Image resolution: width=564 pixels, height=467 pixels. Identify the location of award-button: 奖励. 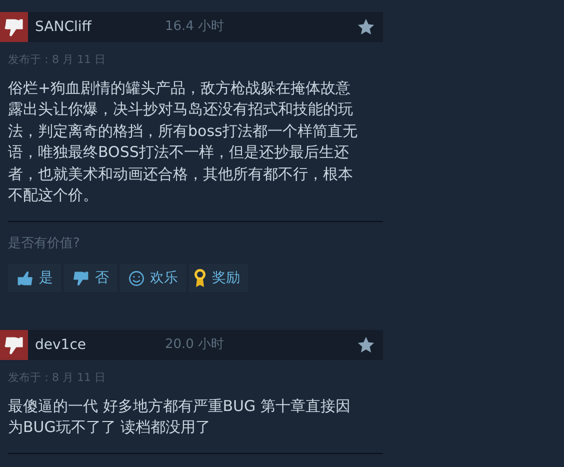
(218, 278).